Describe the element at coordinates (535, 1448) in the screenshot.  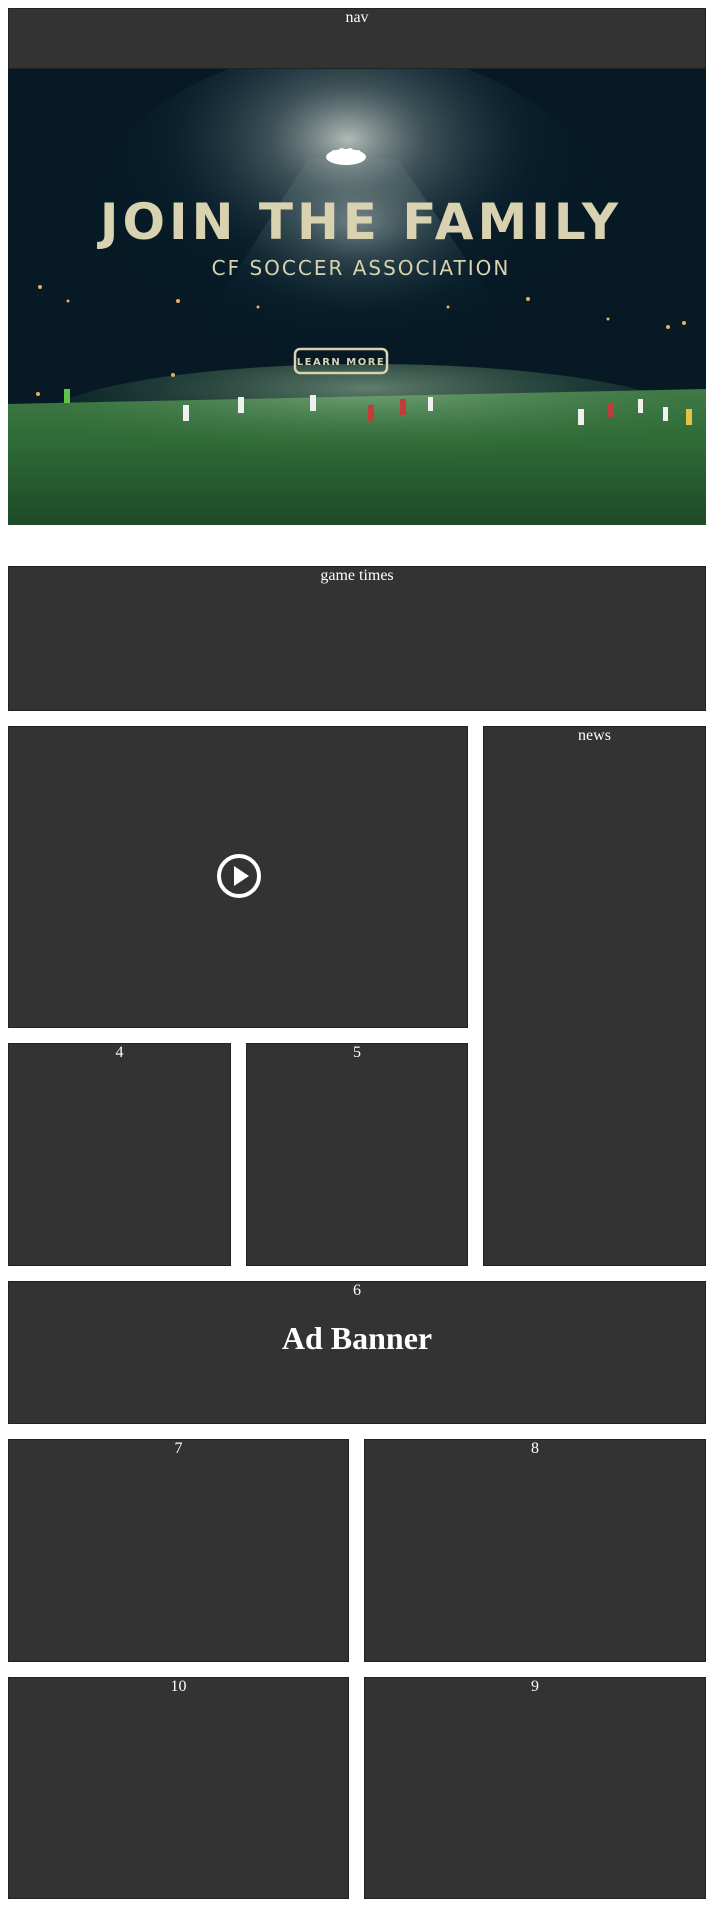
I see `grid-box-8-label: 8` at that location.